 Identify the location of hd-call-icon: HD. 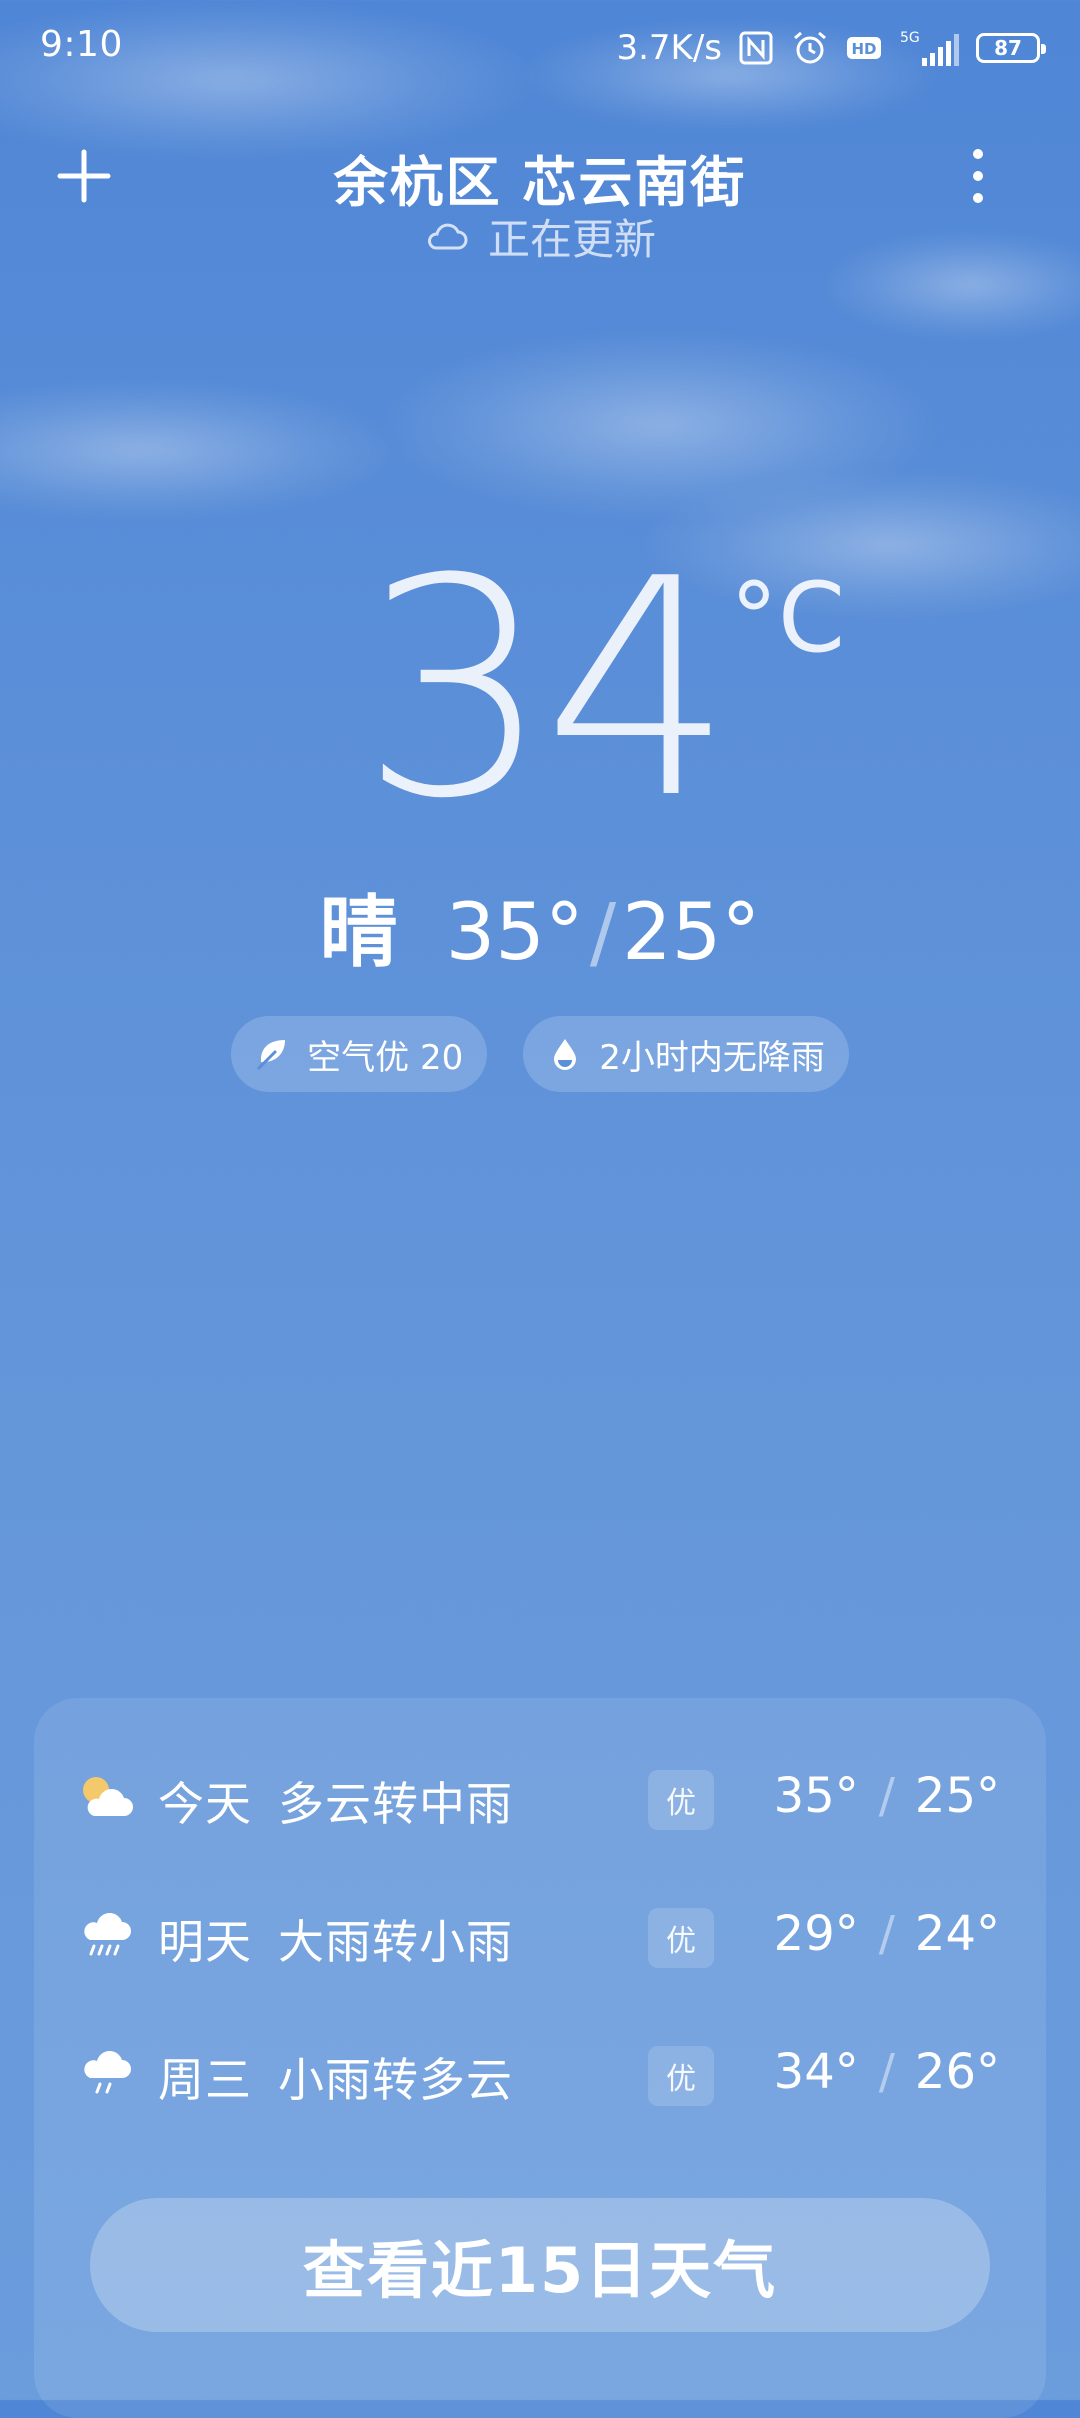
(864, 48).